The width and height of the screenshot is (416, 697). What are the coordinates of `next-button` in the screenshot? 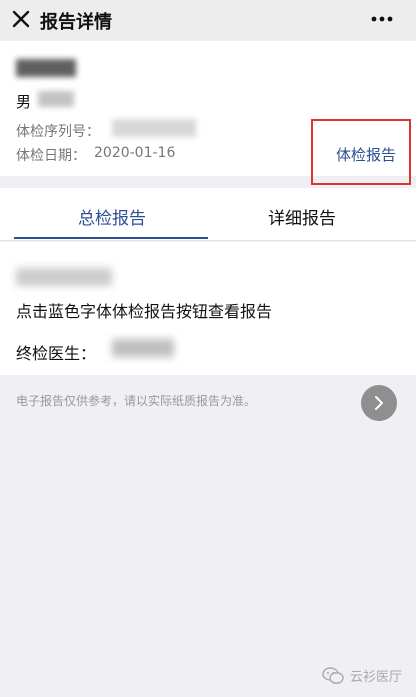 It's located at (379, 403).